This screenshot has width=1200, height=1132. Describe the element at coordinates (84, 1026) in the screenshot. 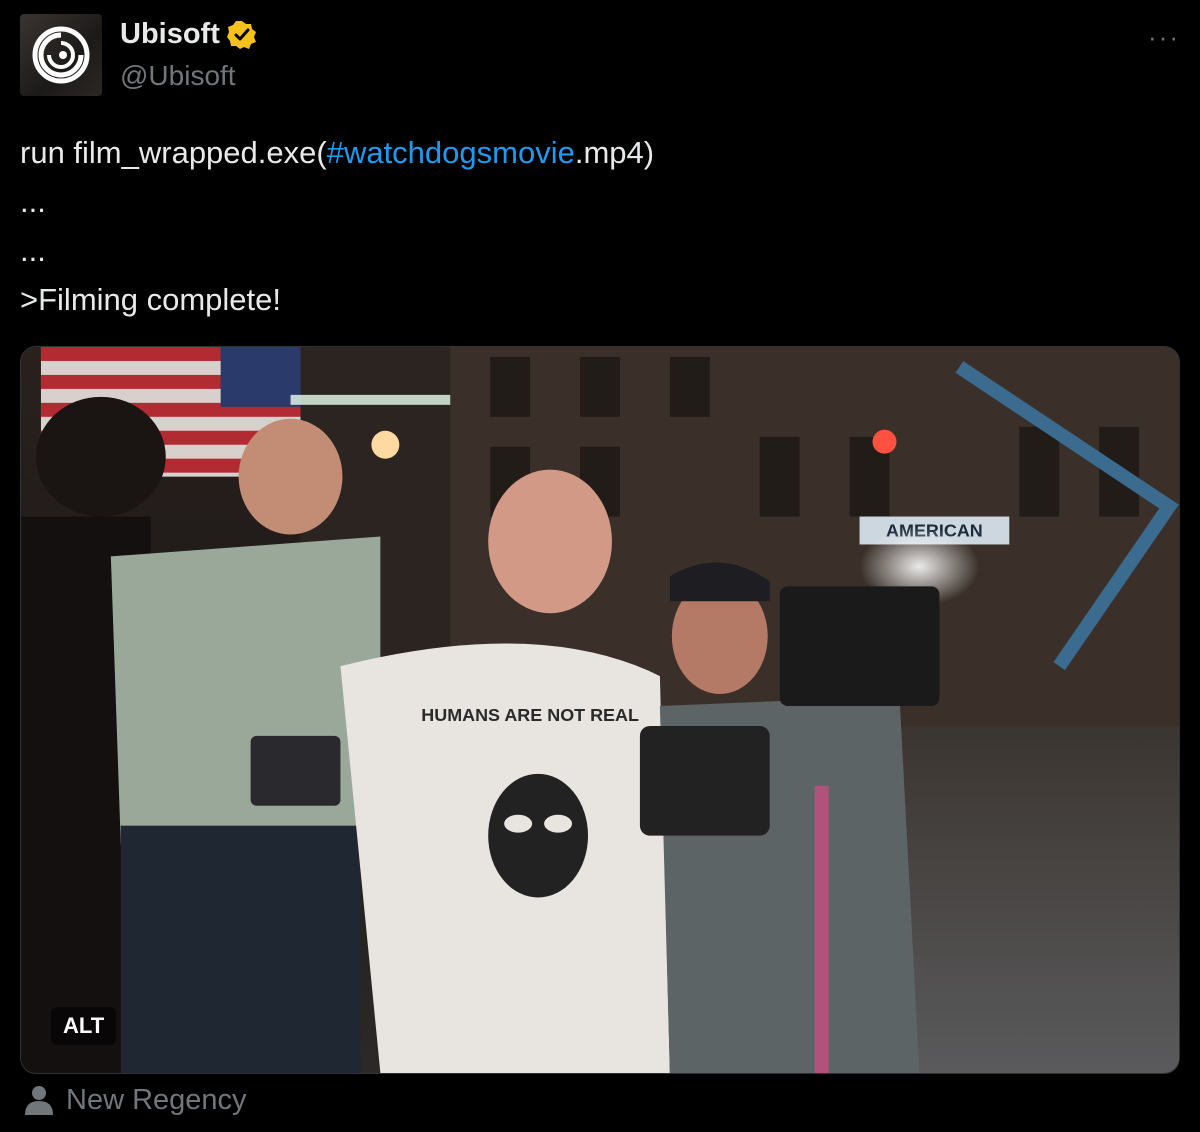

I see `alt-text-button: ALT` at that location.